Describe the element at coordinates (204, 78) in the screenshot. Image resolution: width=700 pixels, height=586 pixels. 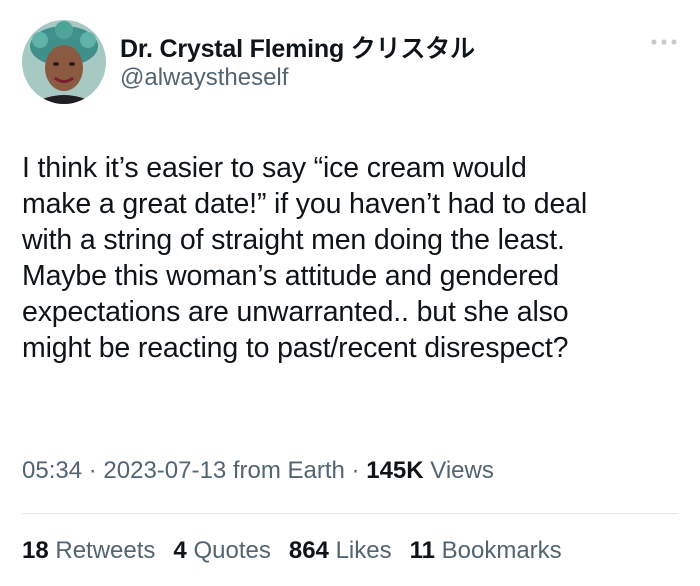
I see `author-handle: @alwaystheself` at that location.